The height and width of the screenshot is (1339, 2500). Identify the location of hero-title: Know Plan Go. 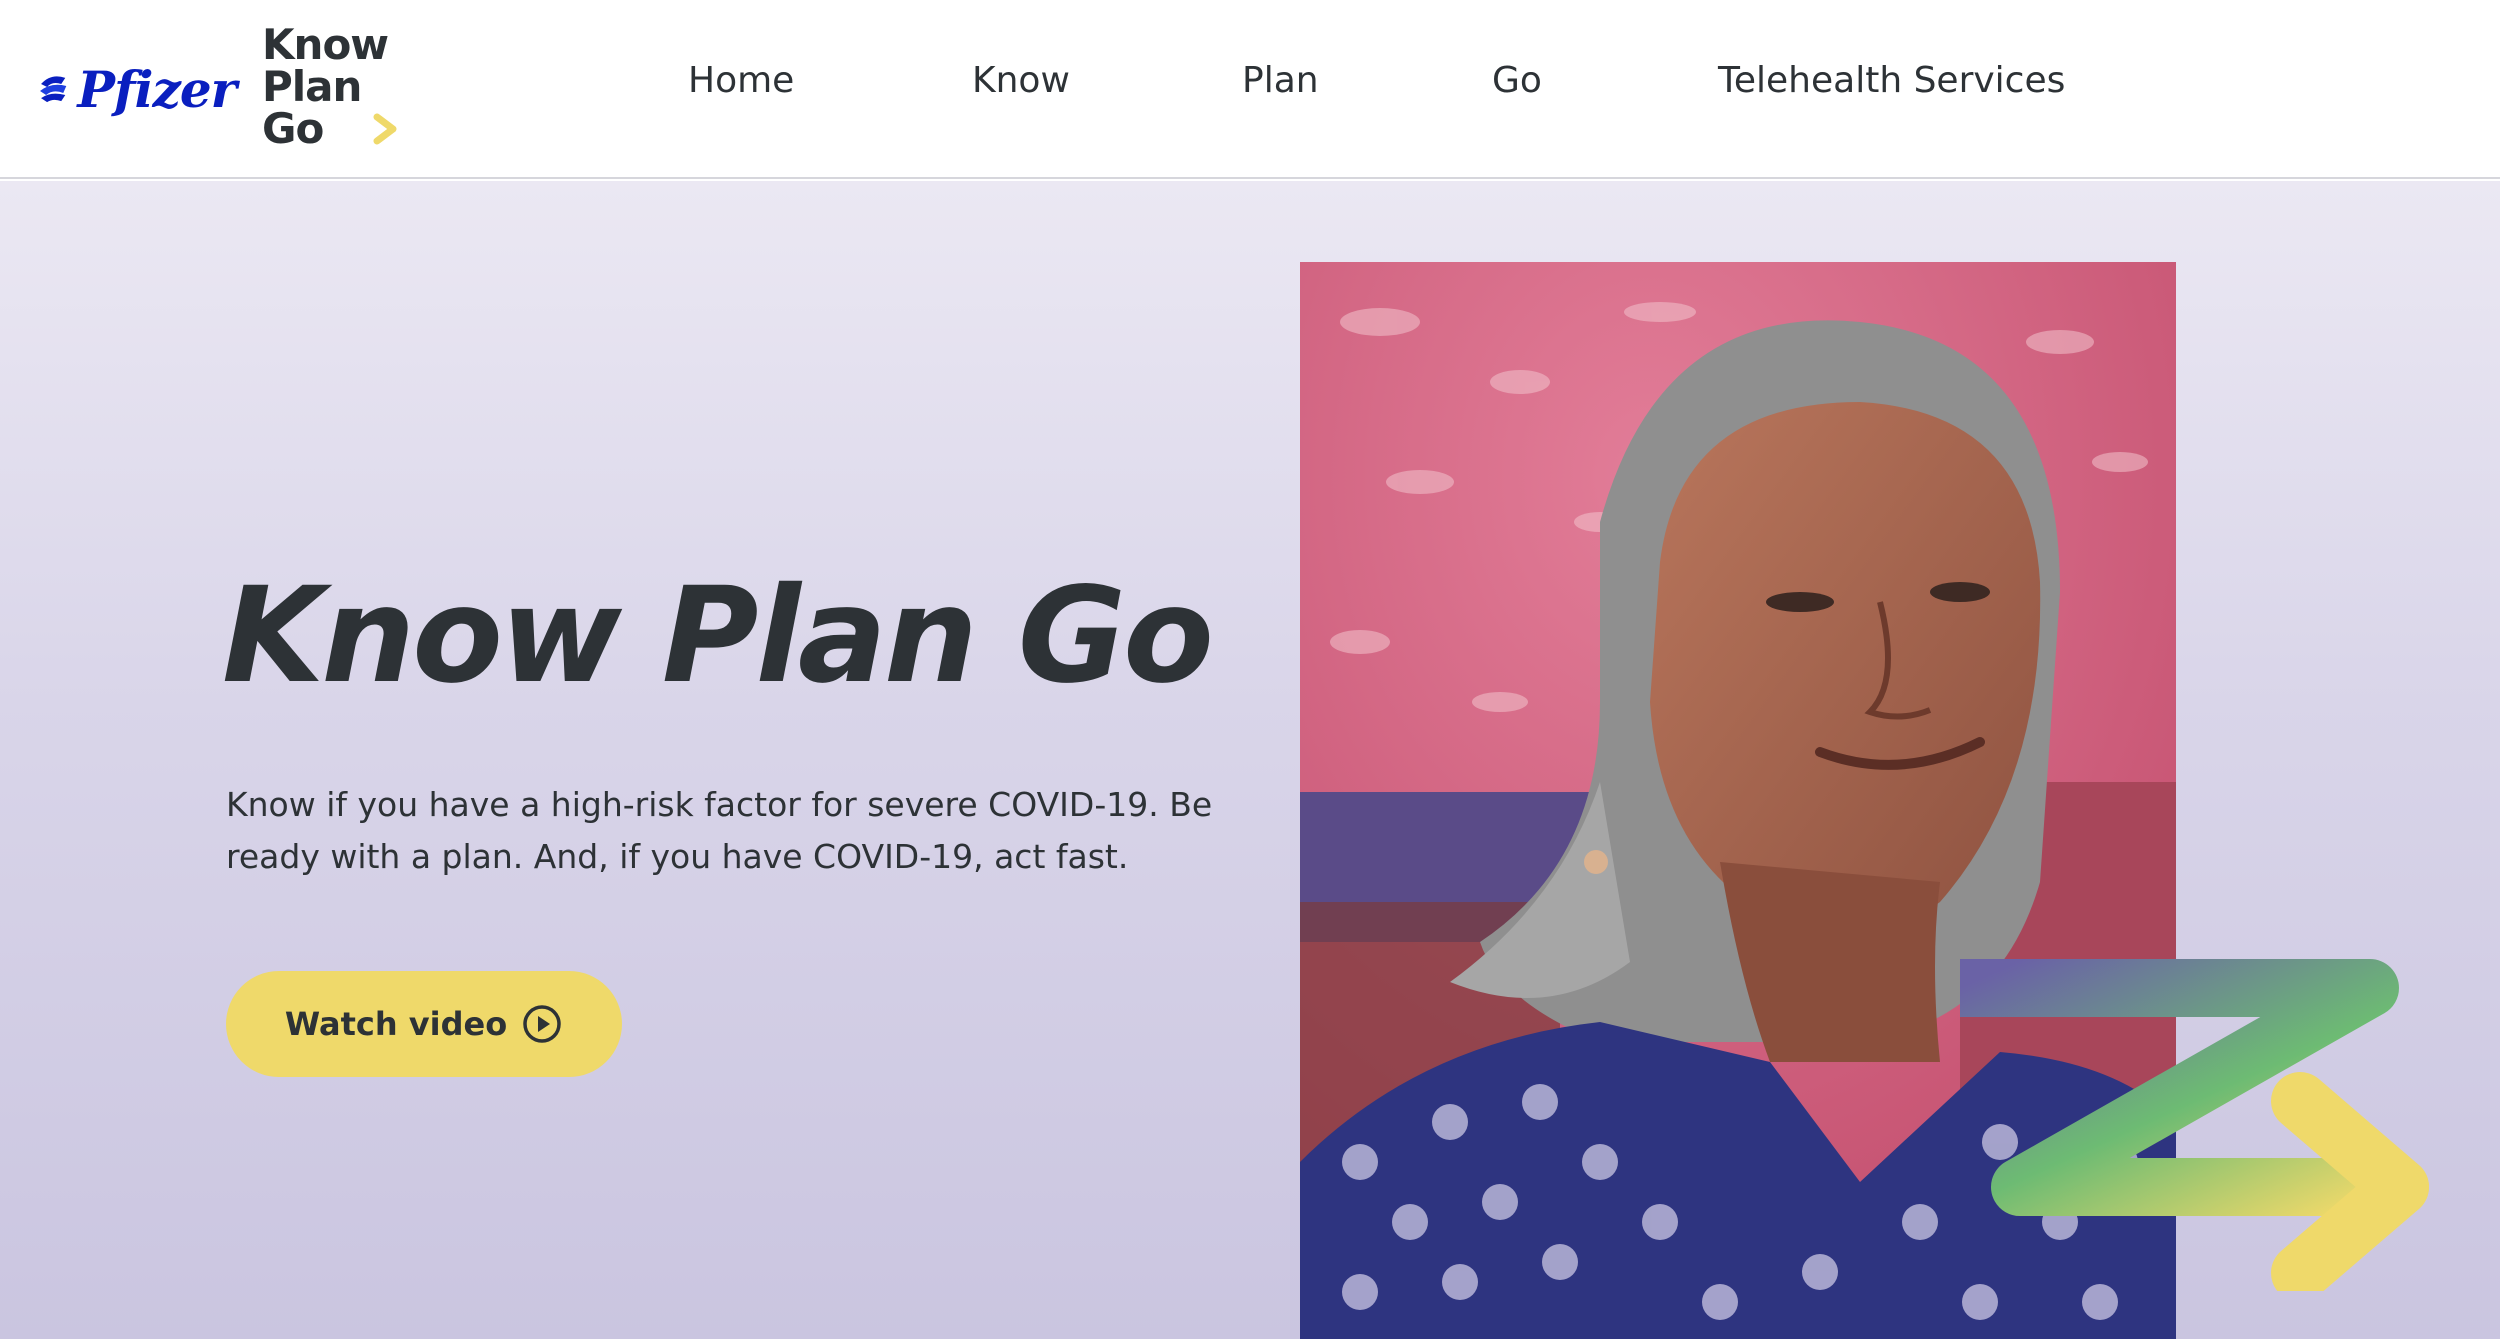
(718, 636).